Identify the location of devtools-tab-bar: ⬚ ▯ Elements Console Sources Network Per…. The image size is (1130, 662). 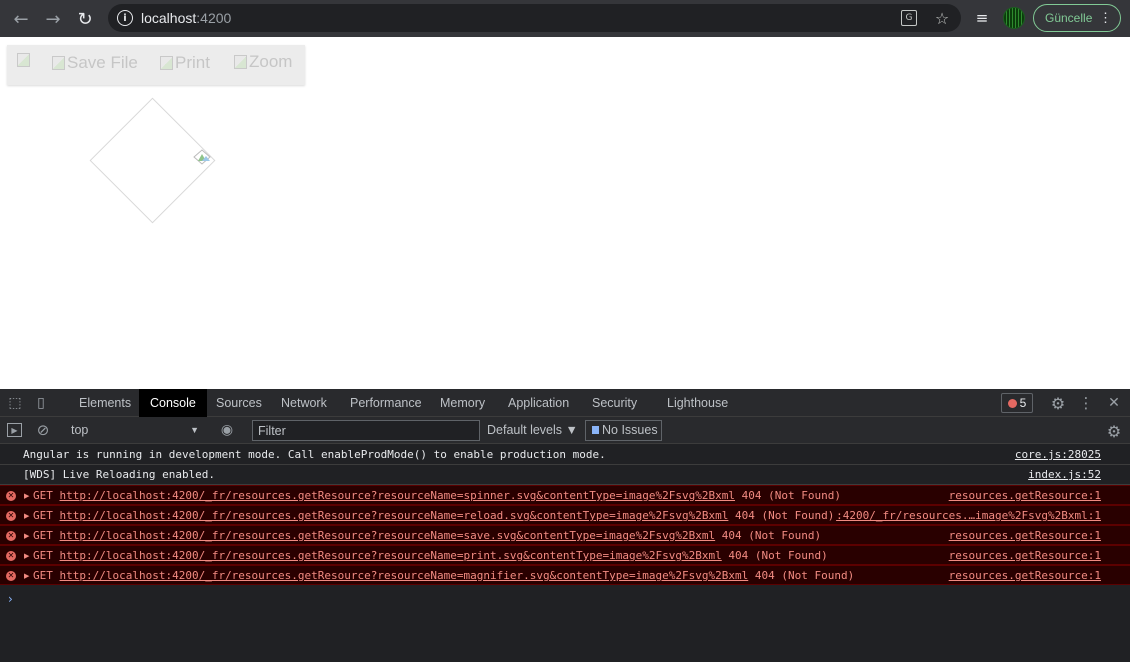
(565, 403).